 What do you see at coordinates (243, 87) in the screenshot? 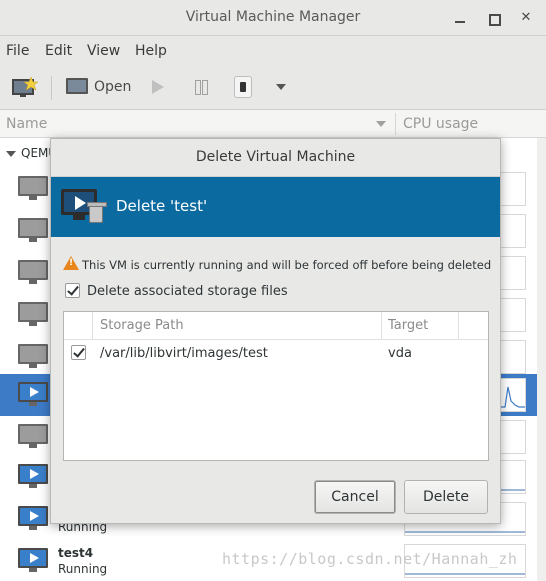
I see `shutdown-icon` at bounding box center [243, 87].